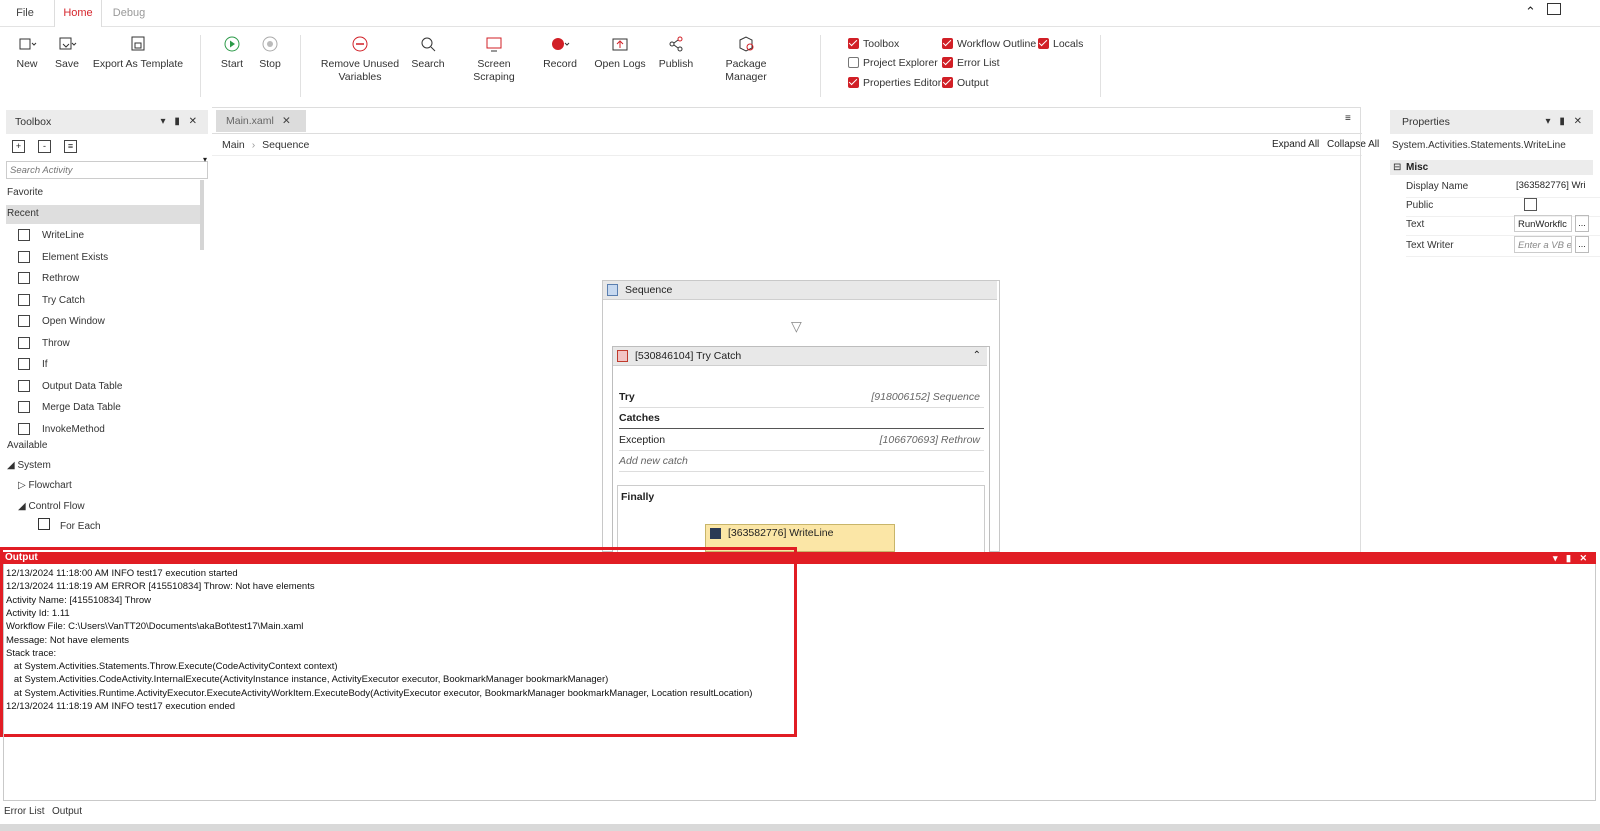 The height and width of the screenshot is (831, 1600). I want to click on try-value: [918006152] Sequence, so click(925, 397).